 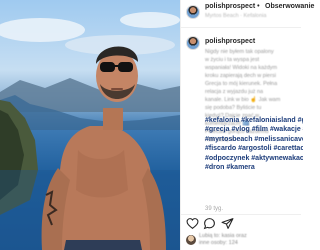 What do you see at coordinates (254, 158) in the screenshot?
I see `hashtag-line: #odpoczynek #aktywnewakacje` at bounding box center [254, 158].